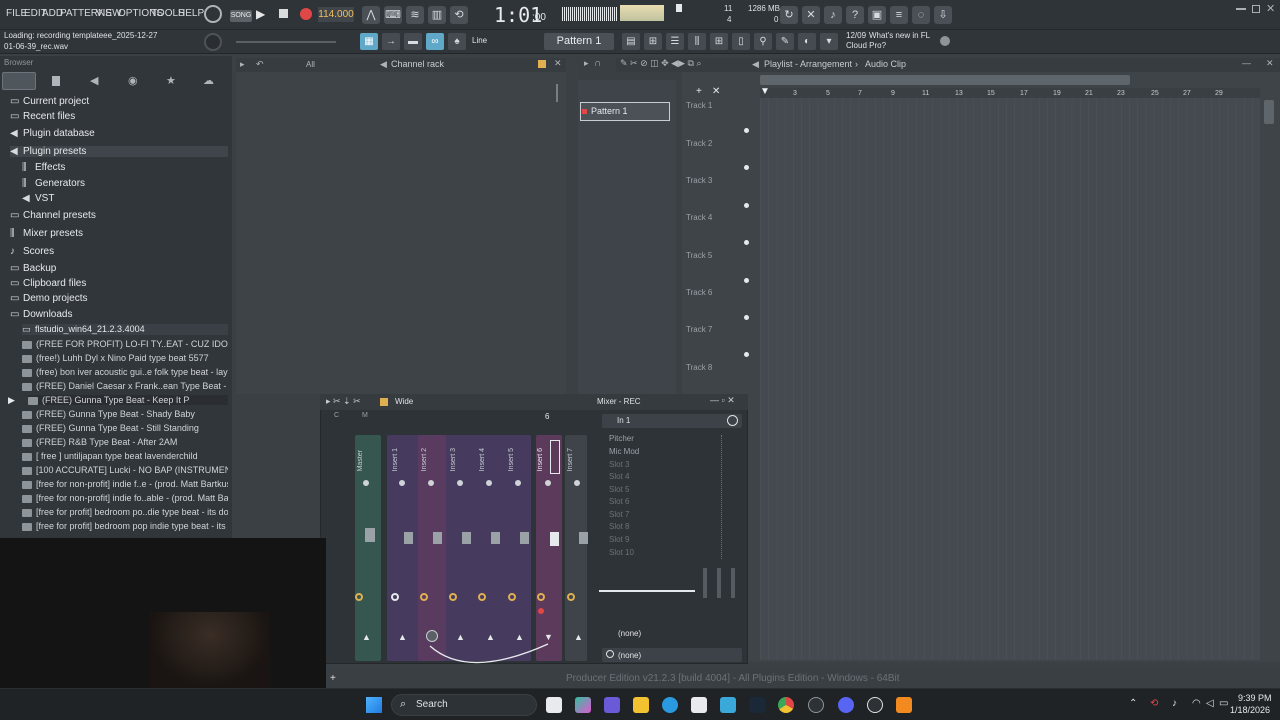  What do you see at coordinates (402, 637) in the screenshot?
I see `insert-1-route-icon: ▲` at bounding box center [402, 637].